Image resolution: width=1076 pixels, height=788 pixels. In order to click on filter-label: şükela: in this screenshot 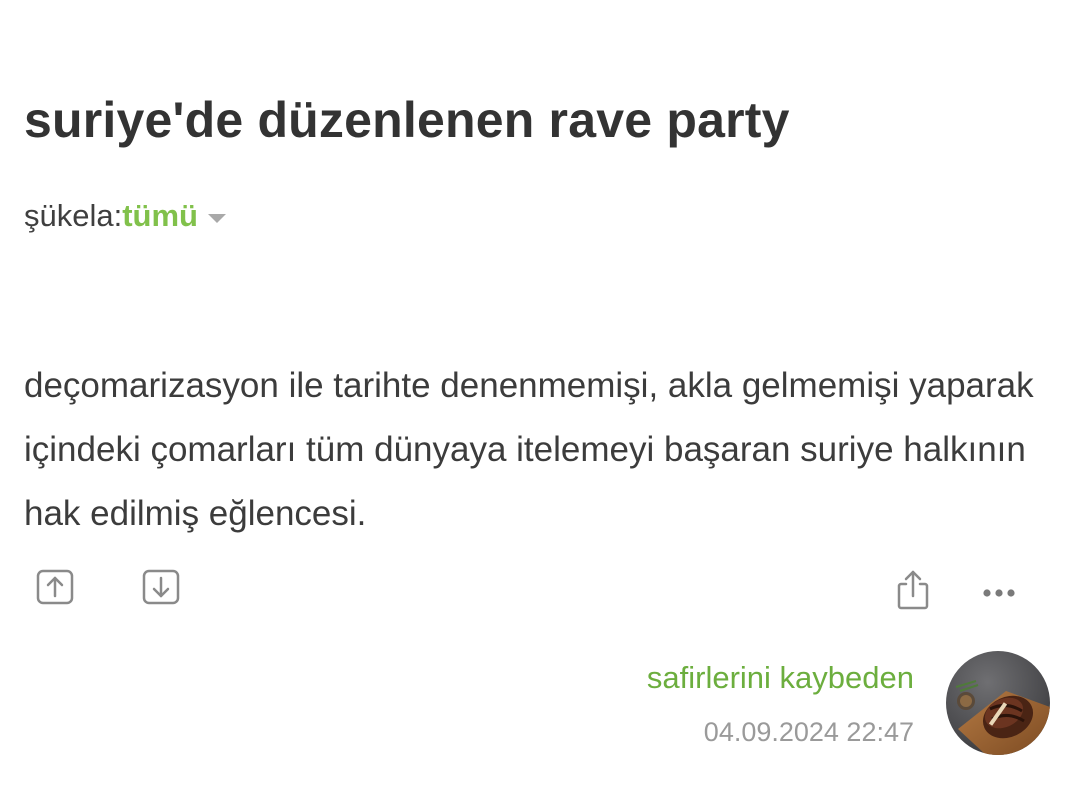, I will do `click(73, 215)`.